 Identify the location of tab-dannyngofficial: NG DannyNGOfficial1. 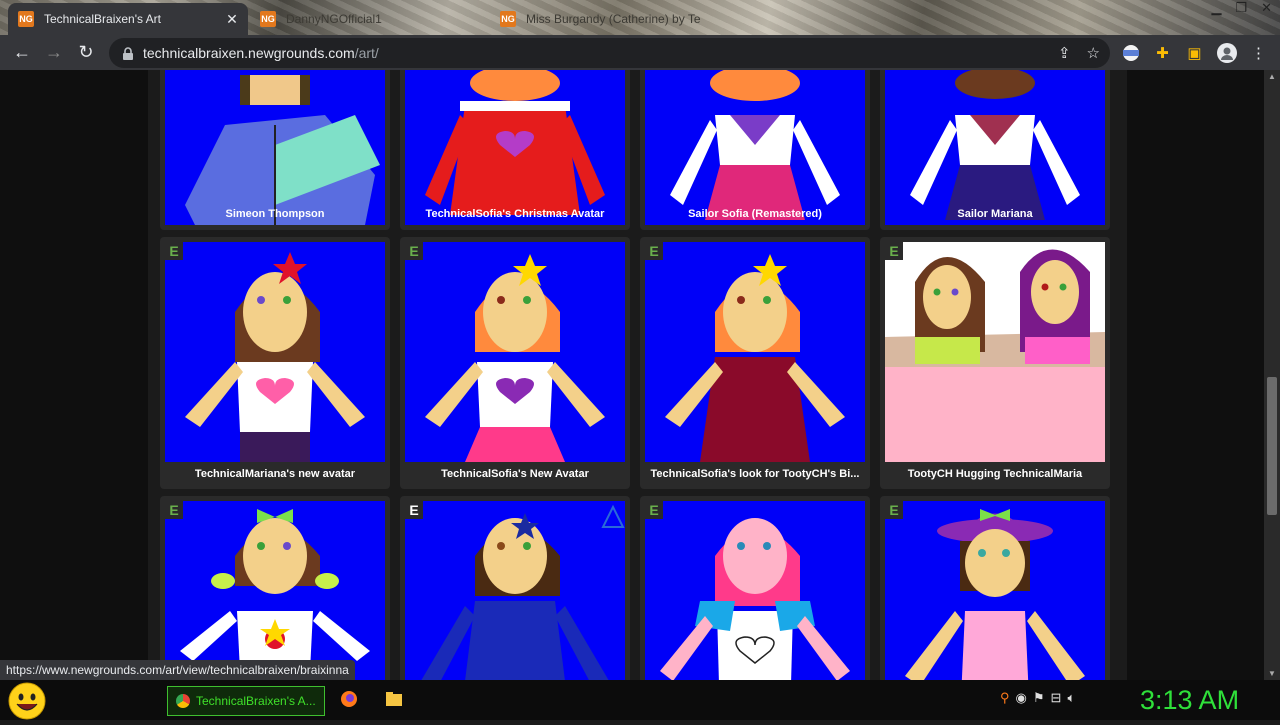
(368, 19).